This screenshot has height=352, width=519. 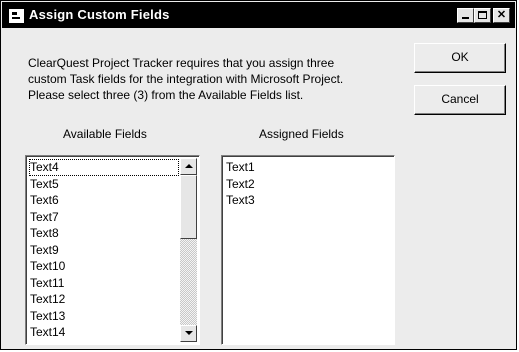 I want to click on arrow-up-icon, so click(x=189, y=166).